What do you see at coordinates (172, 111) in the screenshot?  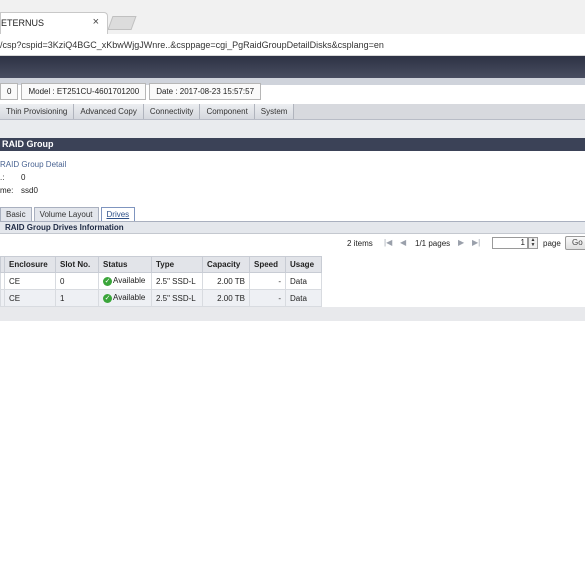 I see `nav-tab-connectivity: Connectivity` at bounding box center [172, 111].